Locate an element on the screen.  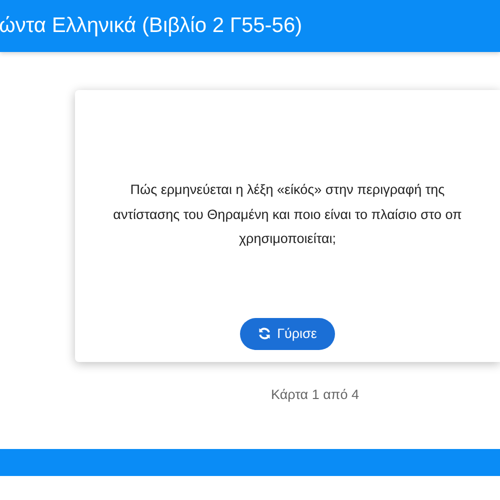
flip-button: Γύρισε is located at coordinates (287, 334).